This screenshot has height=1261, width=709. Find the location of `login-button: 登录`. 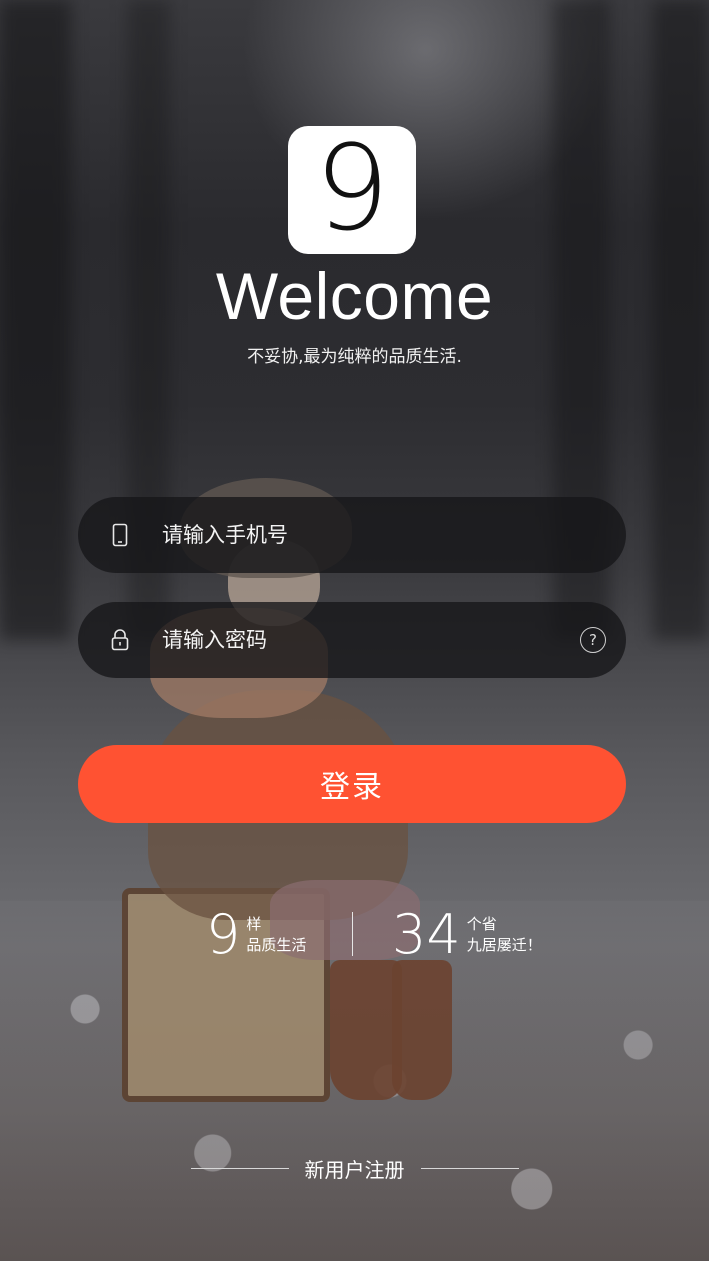

login-button: 登录 is located at coordinates (352, 784).